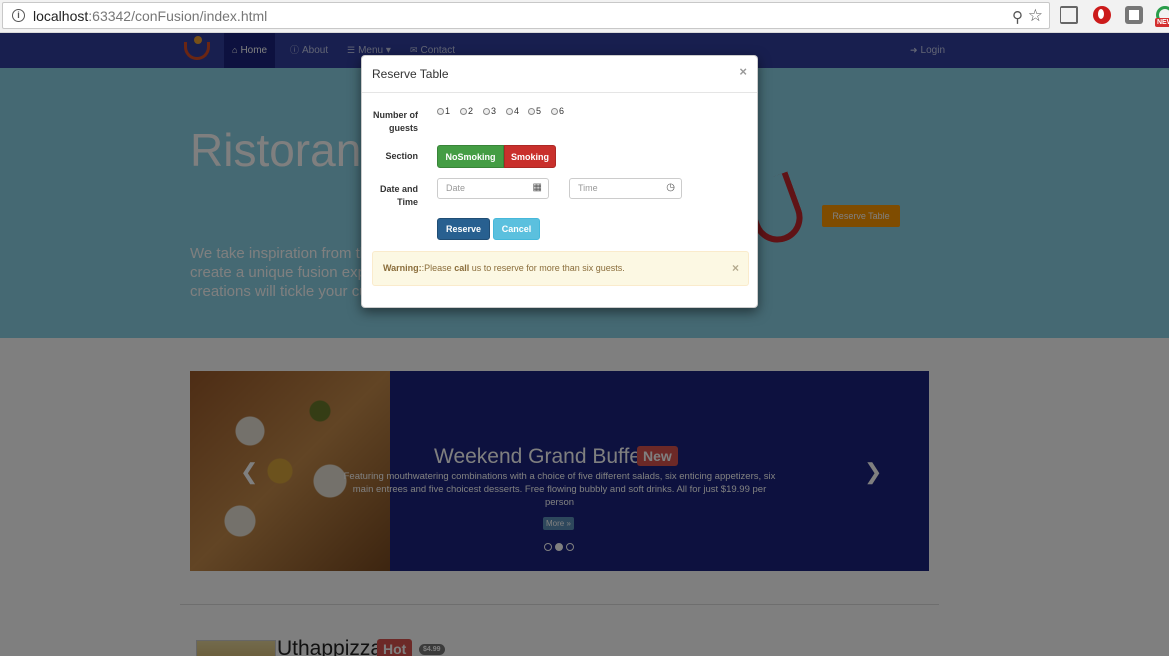  I want to click on guest-radio-4: 4, so click(512, 111).